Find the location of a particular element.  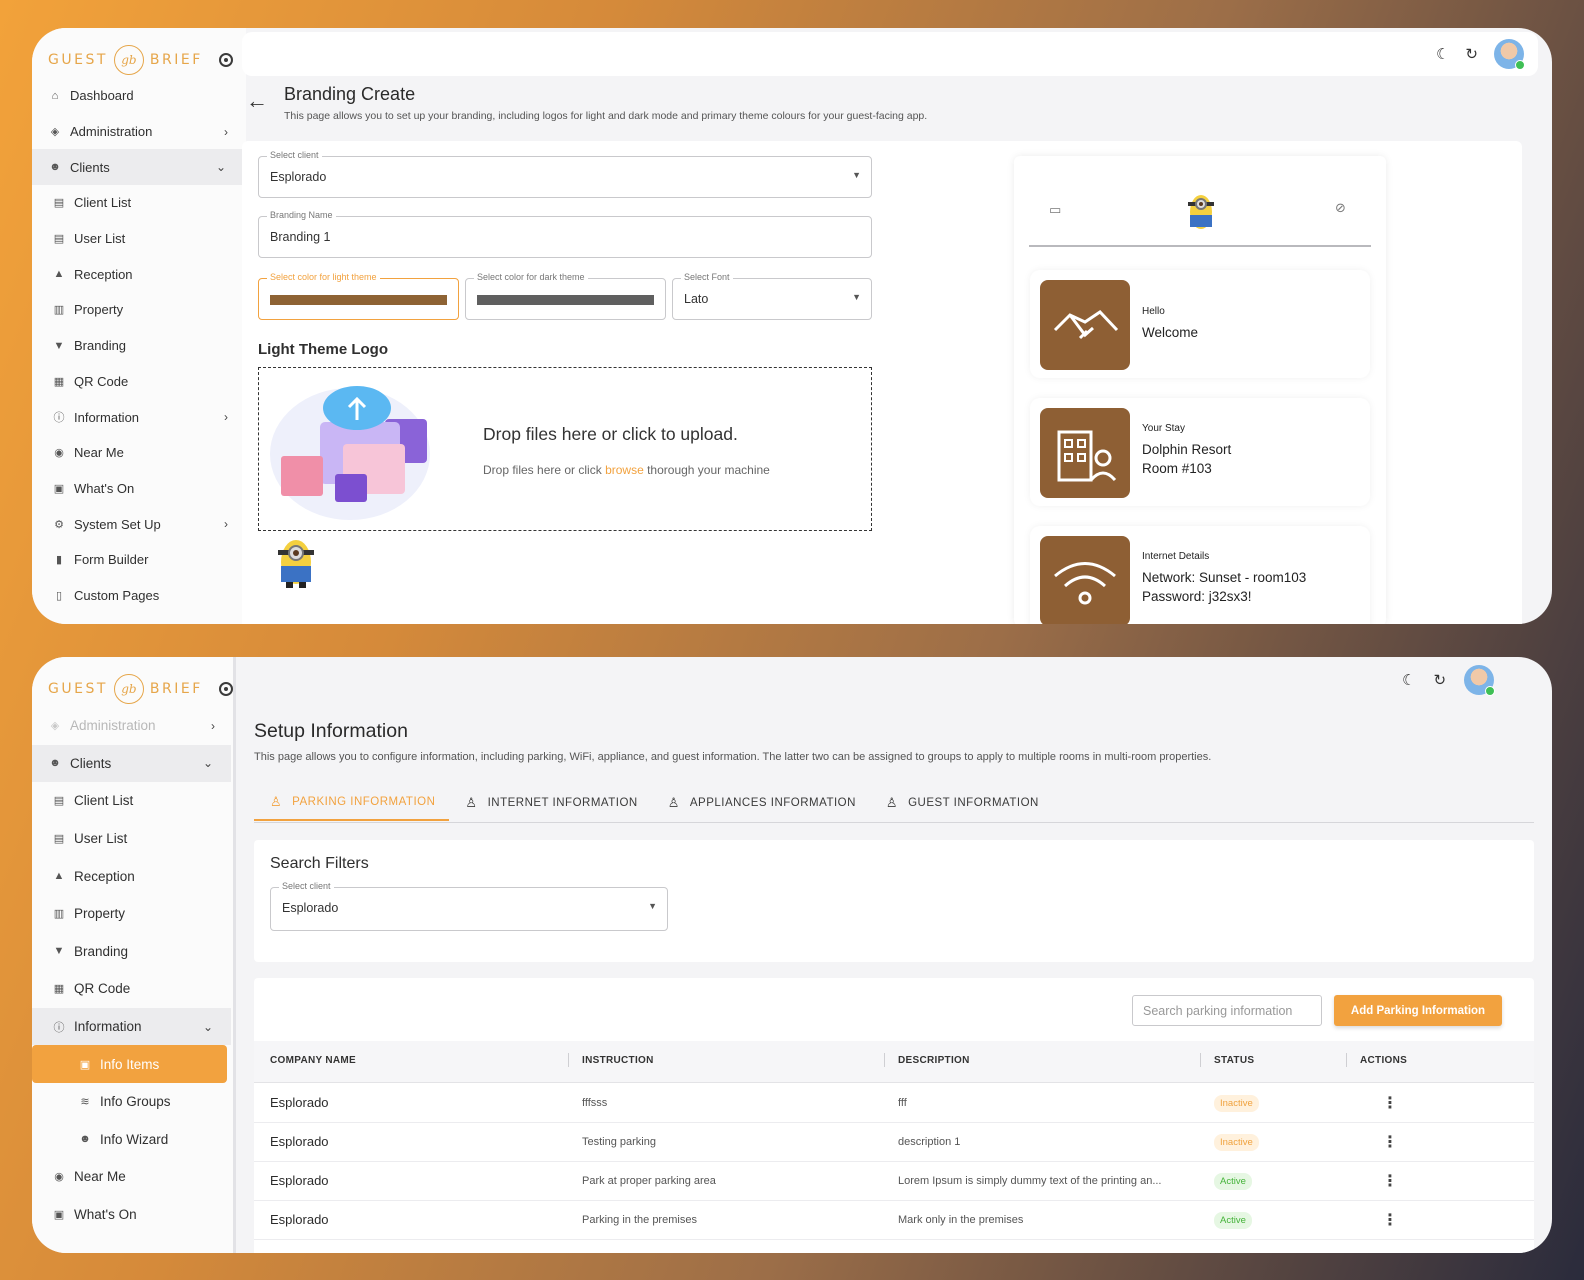

list-icon: ▤ is located at coordinates (59, 203).